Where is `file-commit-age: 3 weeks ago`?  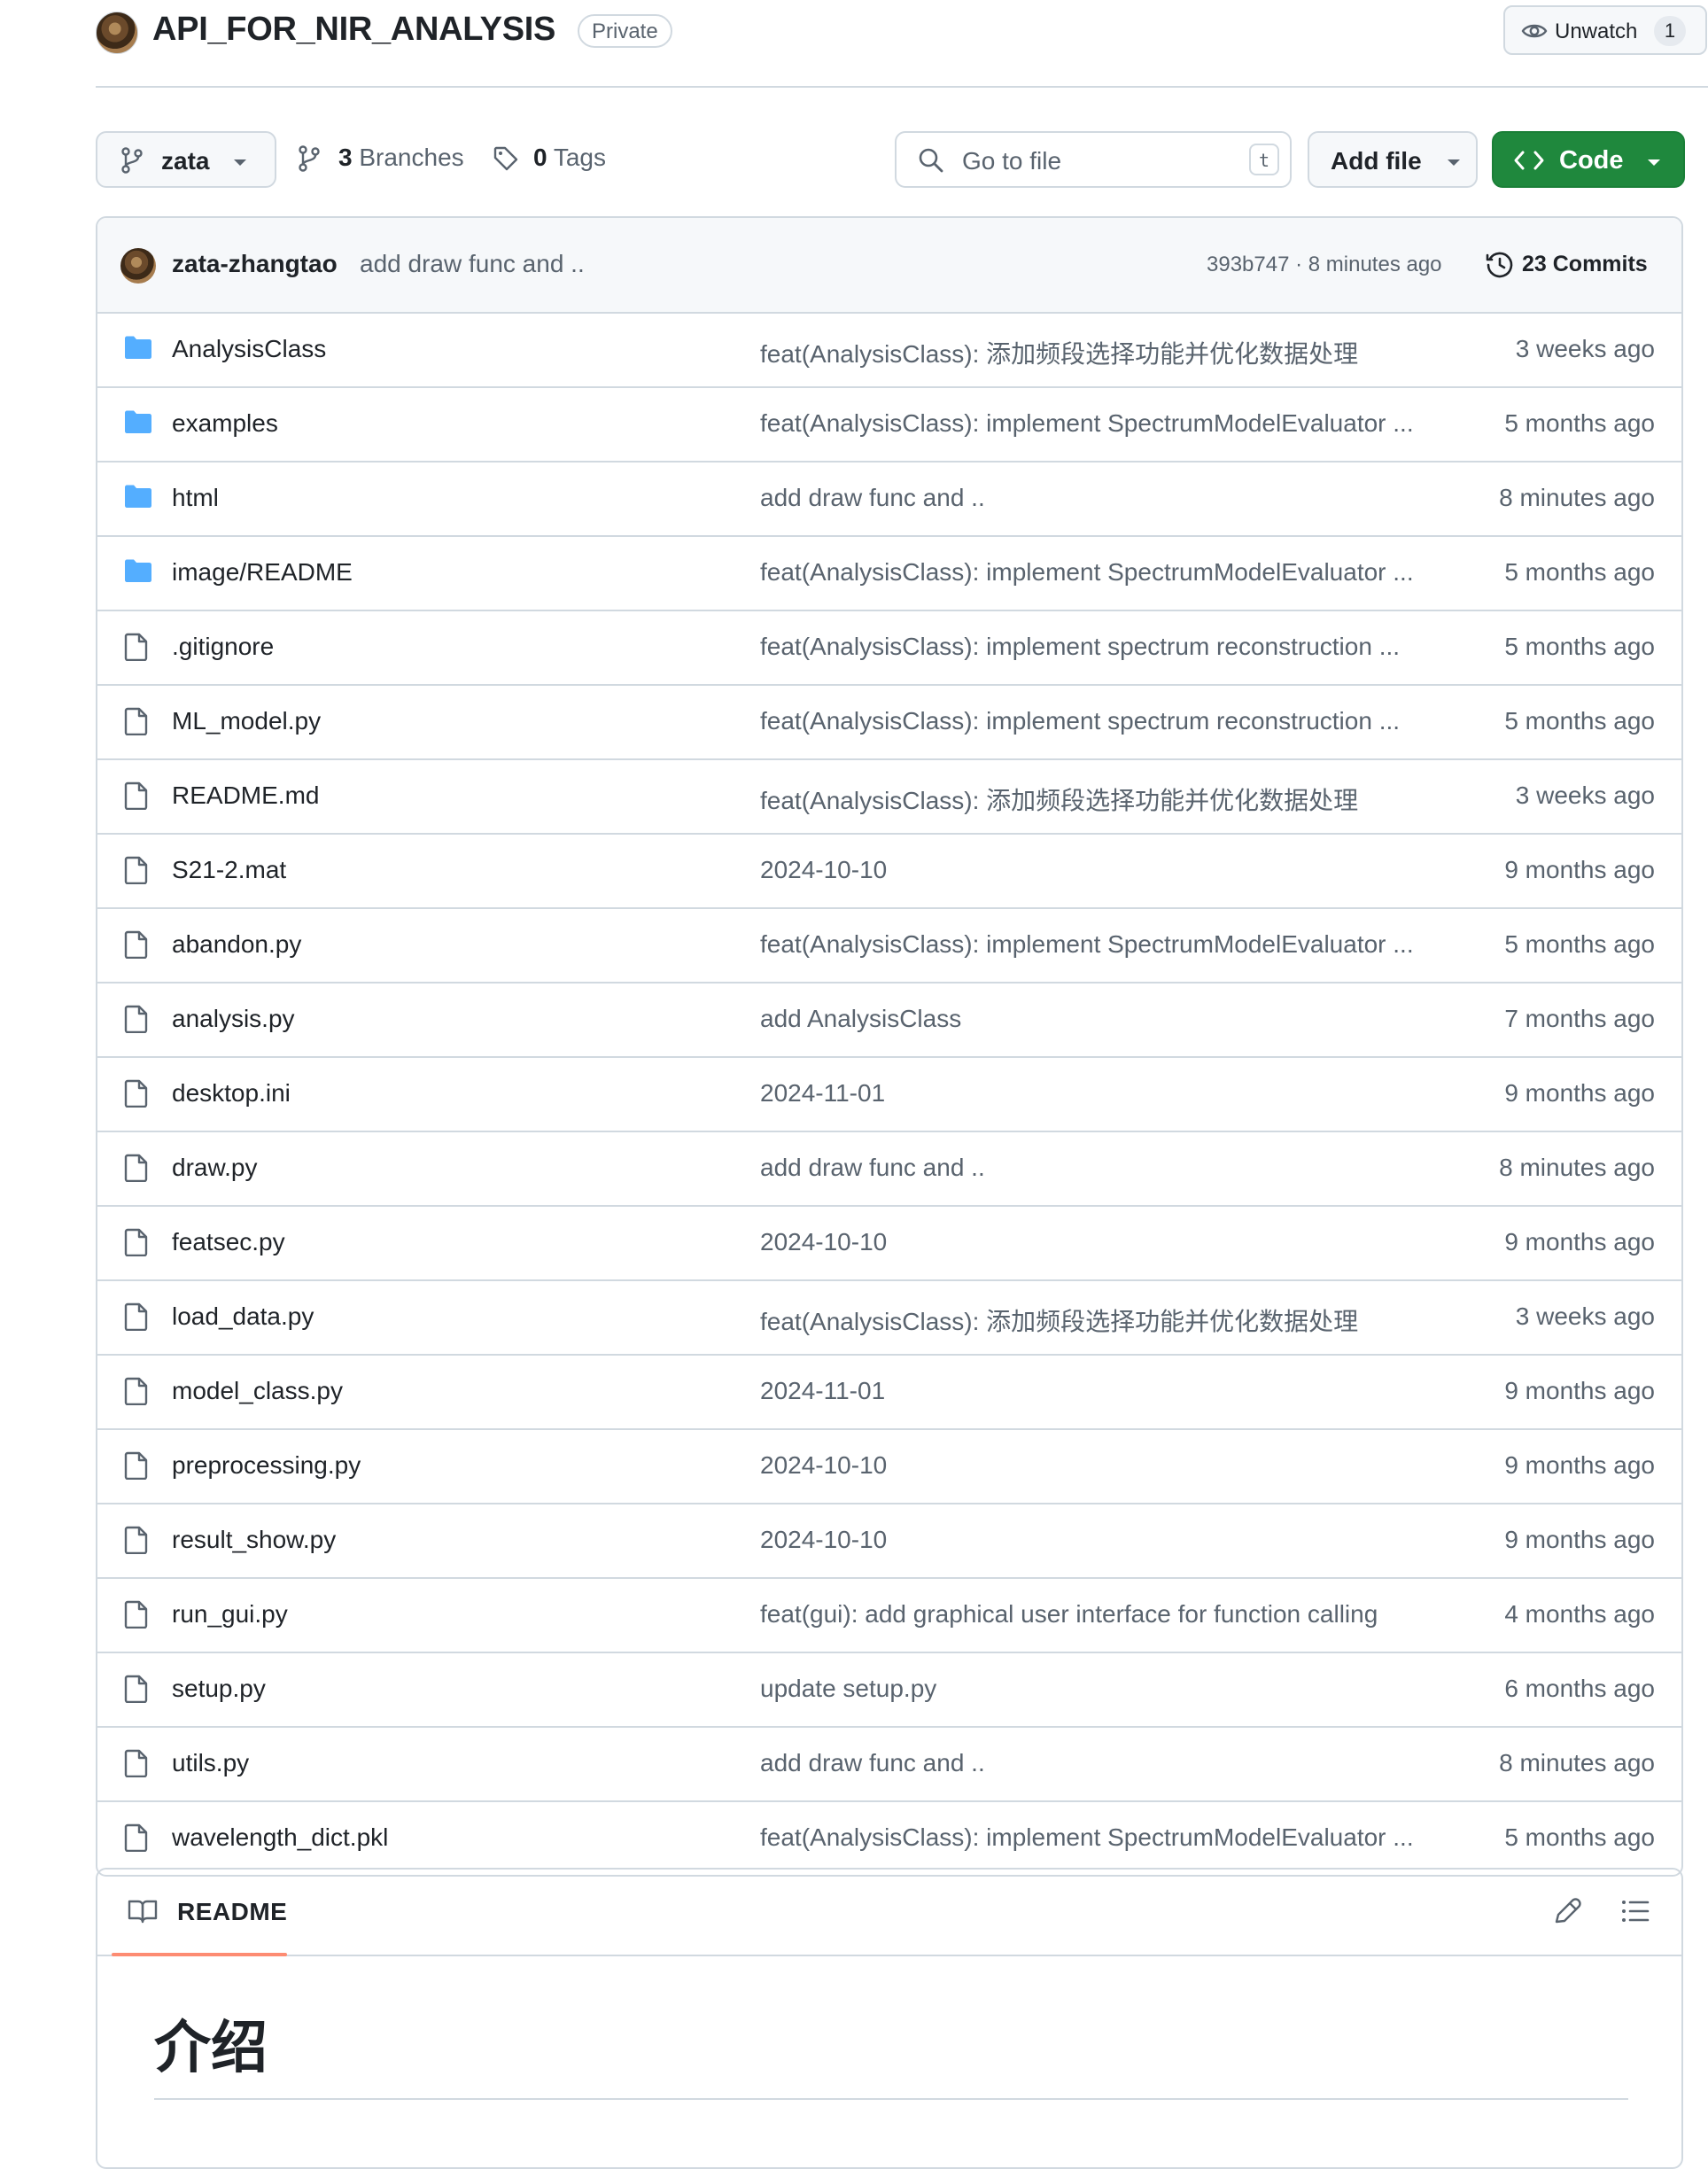
file-commit-age: 3 weeks ago is located at coordinates (1585, 348).